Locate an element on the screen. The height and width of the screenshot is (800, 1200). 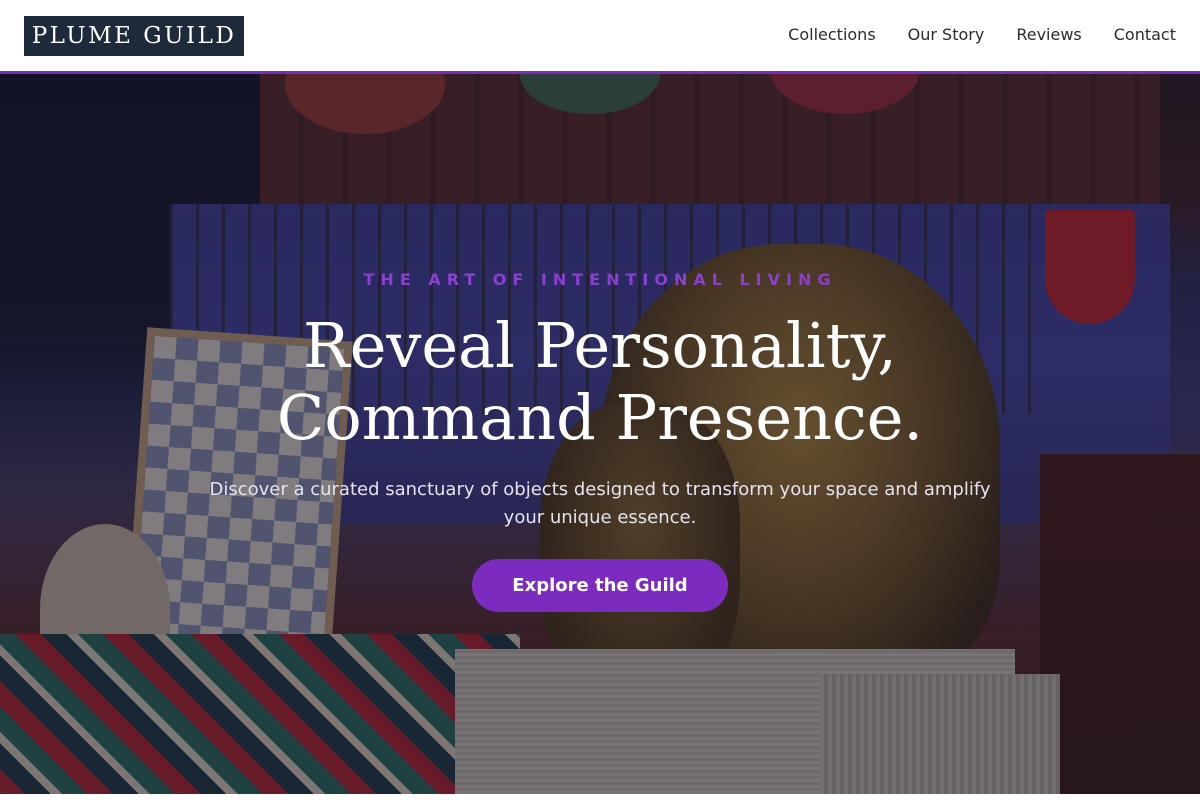
page-bottom-edge is located at coordinates (600, 797).